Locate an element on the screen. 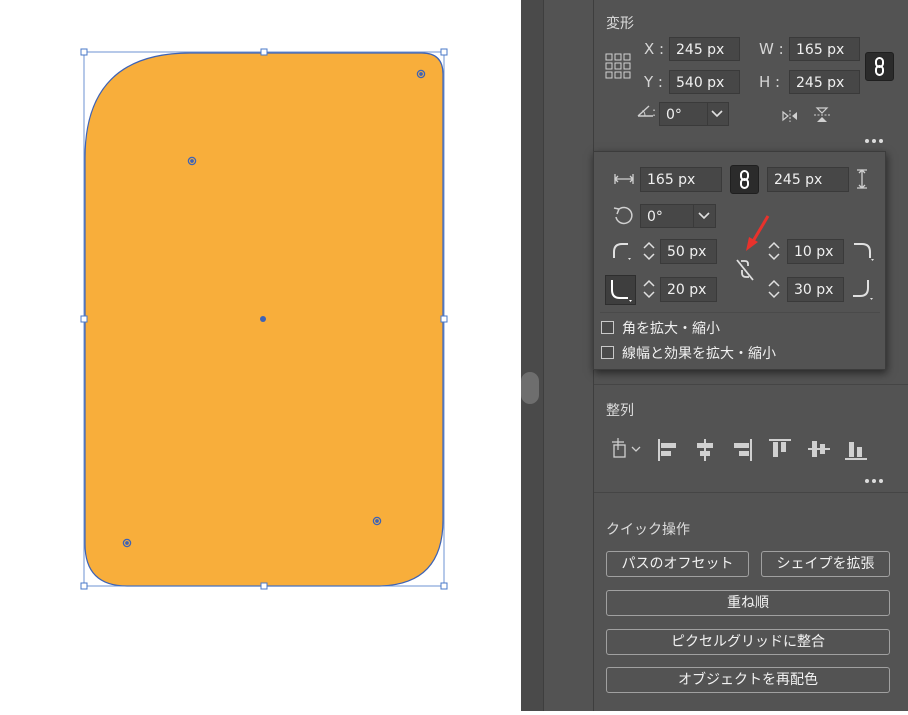 The image size is (908, 715). align-to-dropdown-icon is located at coordinates (626, 449).